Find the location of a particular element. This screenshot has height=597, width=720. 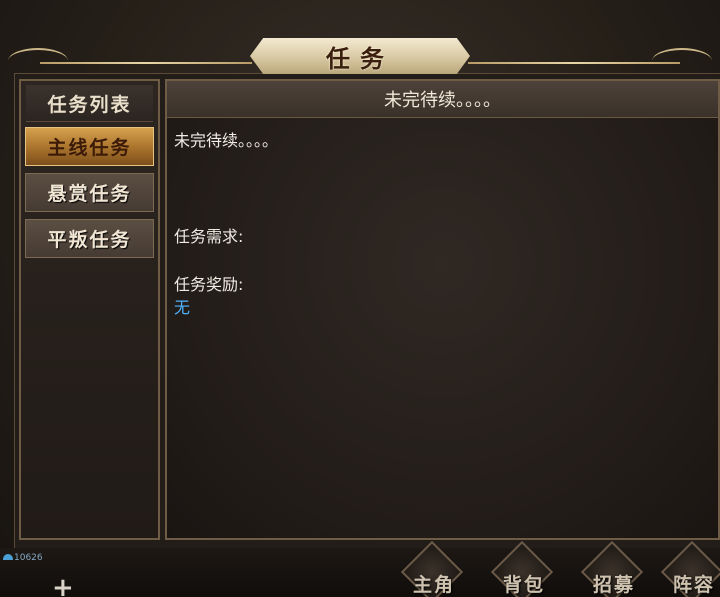

nav-hero-label: 主角 is located at coordinates (433, 585).